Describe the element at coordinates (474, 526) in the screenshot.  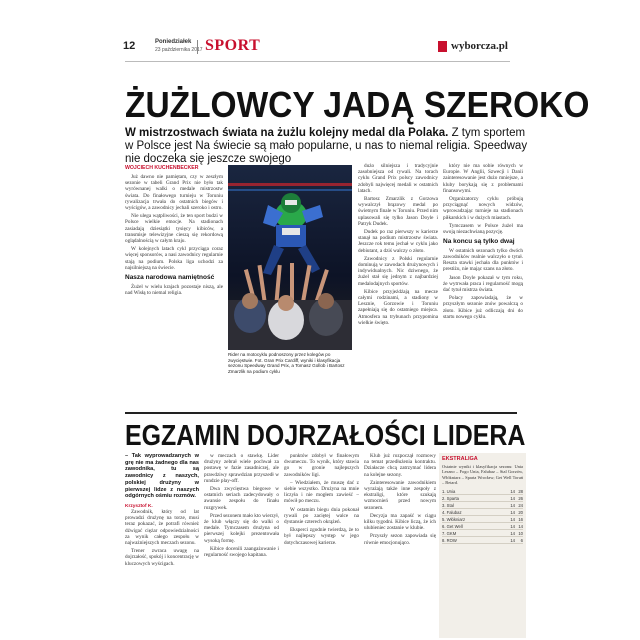
I see `table-cell-team: 6. Get Well` at that location.